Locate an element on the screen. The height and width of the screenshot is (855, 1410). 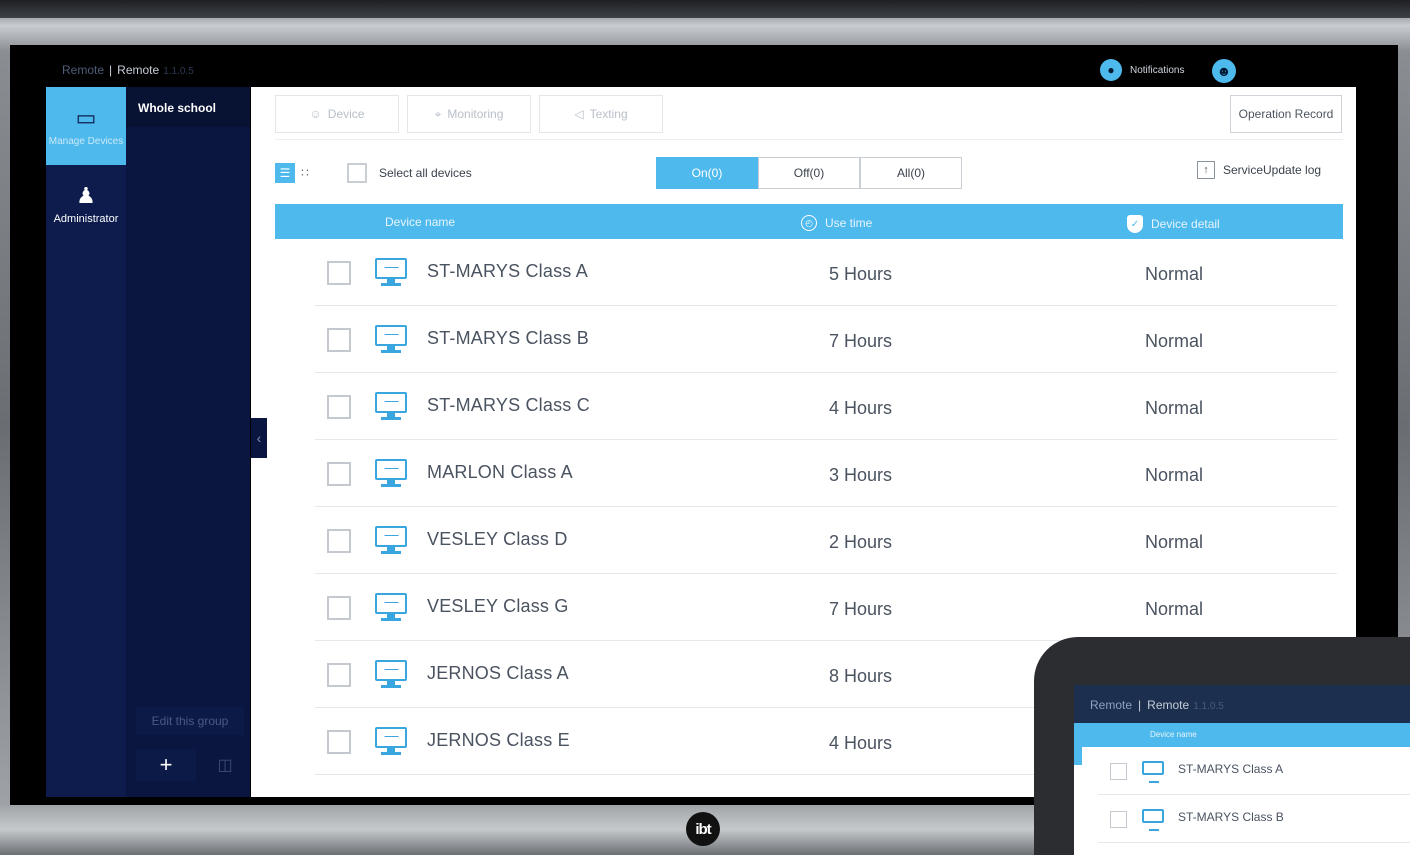
upload-icon: ↑ is located at coordinates (1206, 170).